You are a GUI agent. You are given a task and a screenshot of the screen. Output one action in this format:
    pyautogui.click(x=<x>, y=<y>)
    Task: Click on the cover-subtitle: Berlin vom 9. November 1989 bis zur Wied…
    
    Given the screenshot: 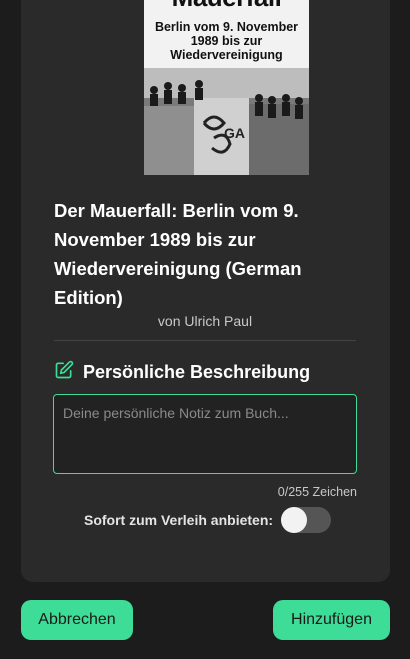 What is the action you would take?
    pyautogui.click(x=226, y=41)
    